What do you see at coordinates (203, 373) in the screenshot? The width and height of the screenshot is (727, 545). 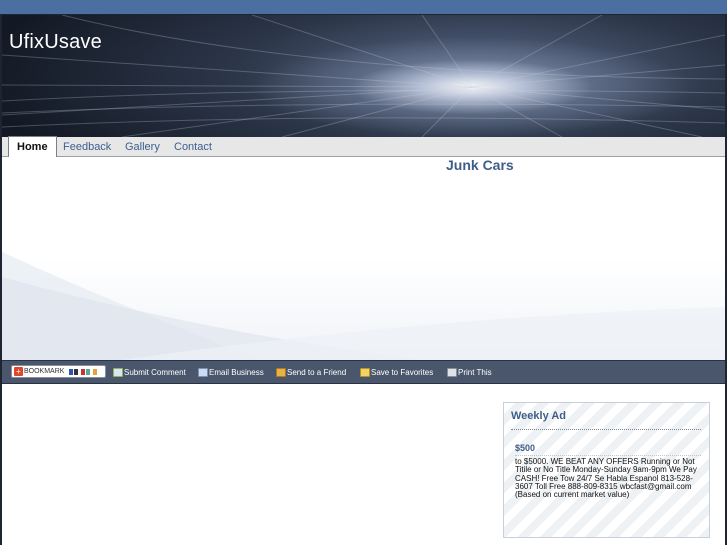 I see `email-icon` at bounding box center [203, 373].